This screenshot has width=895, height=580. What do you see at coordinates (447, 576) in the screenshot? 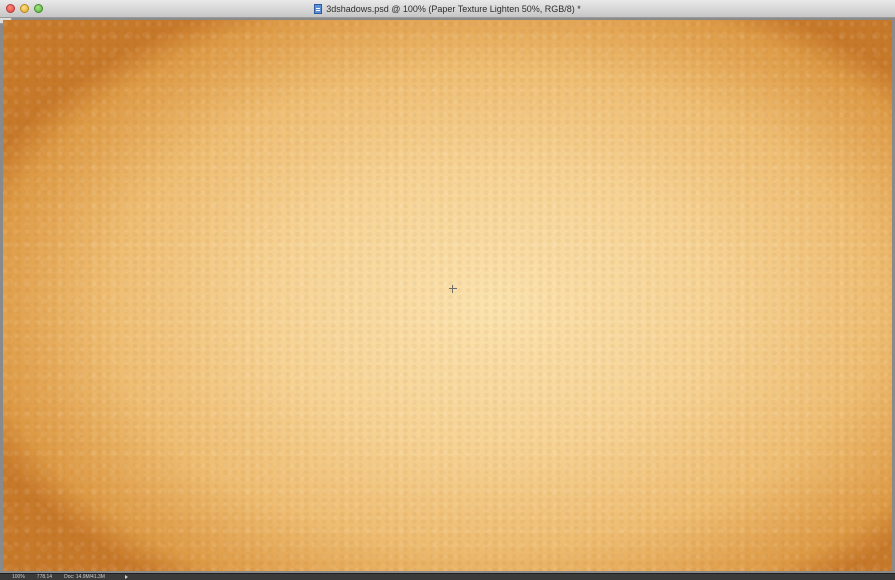
I see `status-bar: 100% 778.14 Doc: 14.9M/41.3M` at bounding box center [447, 576].